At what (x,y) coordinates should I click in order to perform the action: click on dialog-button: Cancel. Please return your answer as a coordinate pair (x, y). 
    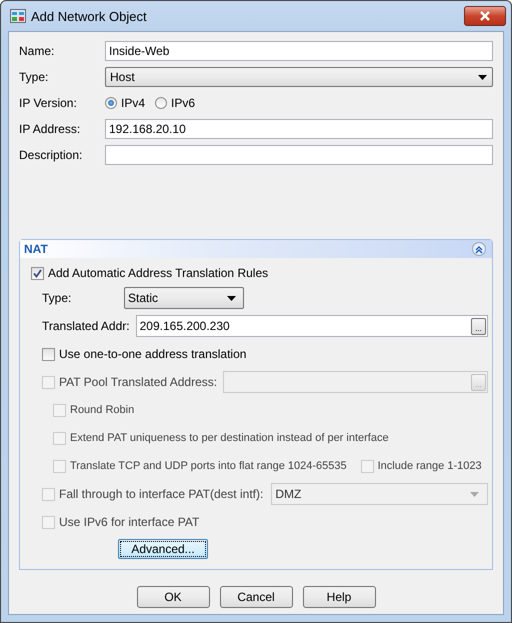
    Looking at the image, I should click on (256, 597).